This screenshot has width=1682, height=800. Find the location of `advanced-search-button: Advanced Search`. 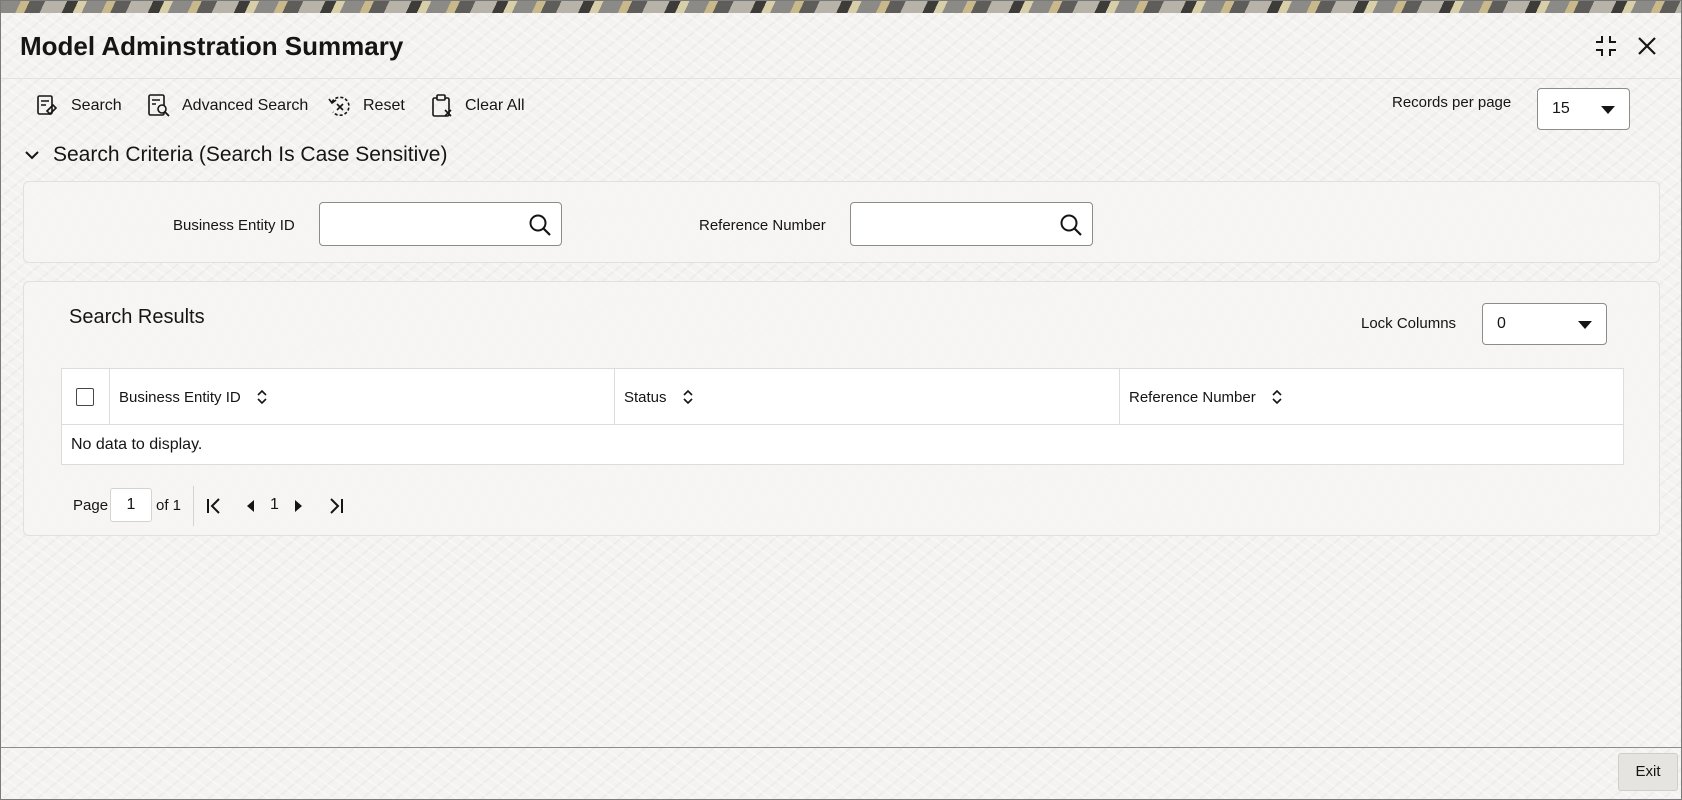

advanced-search-button: Advanced Search is located at coordinates (227, 106).